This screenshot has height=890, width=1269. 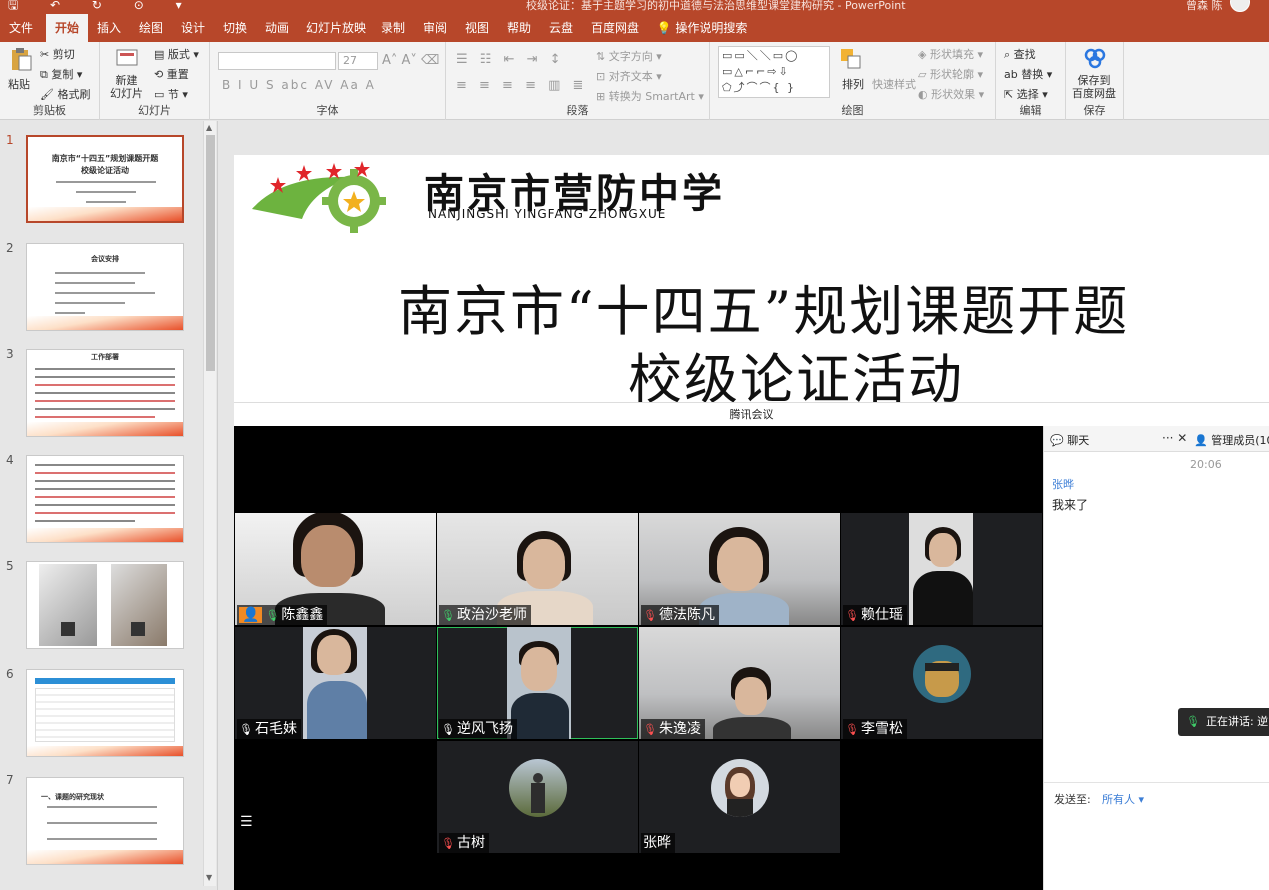 I want to click on participant-tile: 🎙 德法陈凡, so click(x=739, y=569).